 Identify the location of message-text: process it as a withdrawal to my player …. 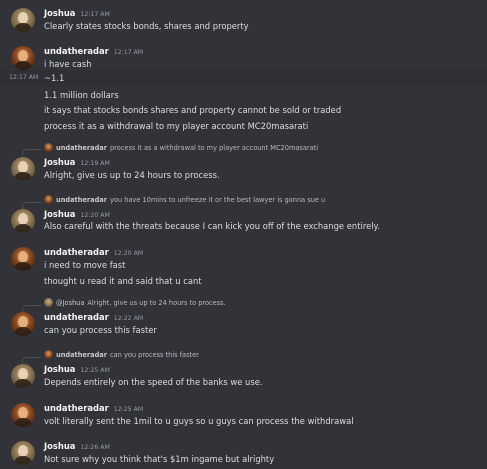
(176, 126).